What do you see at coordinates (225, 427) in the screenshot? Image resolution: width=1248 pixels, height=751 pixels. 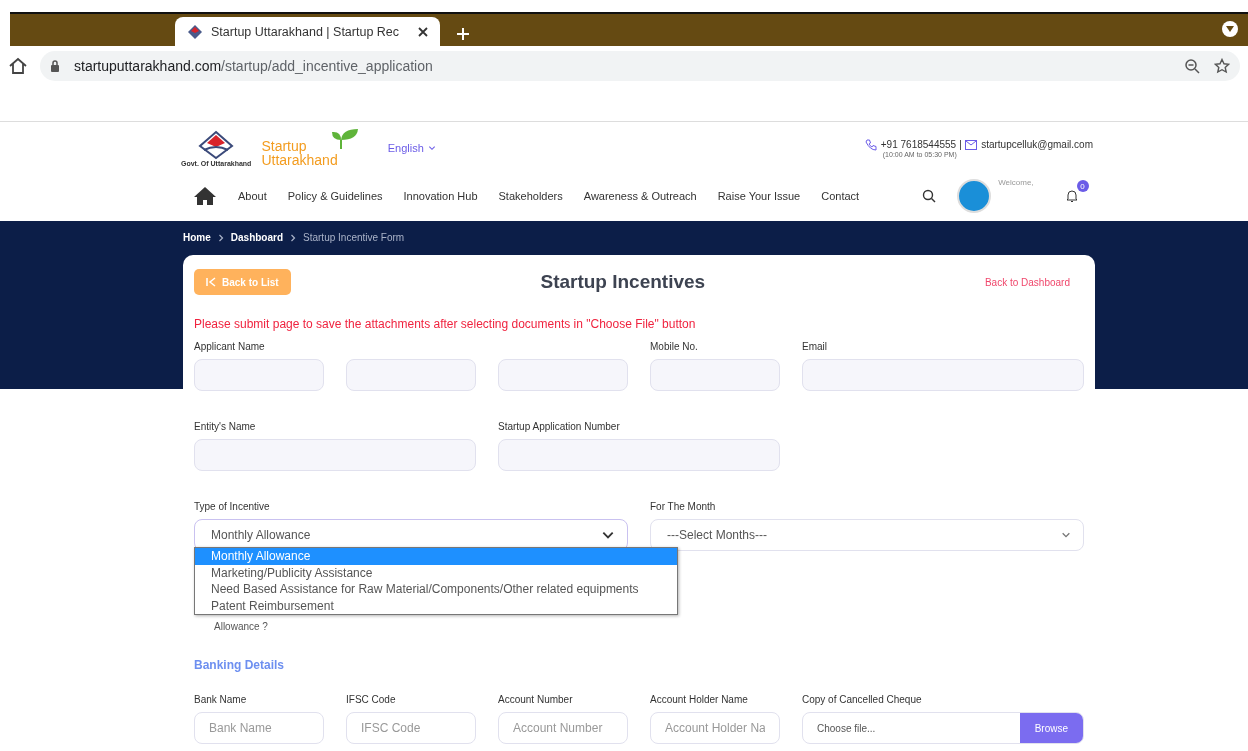 I see `field-label: Entity's Name` at bounding box center [225, 427].